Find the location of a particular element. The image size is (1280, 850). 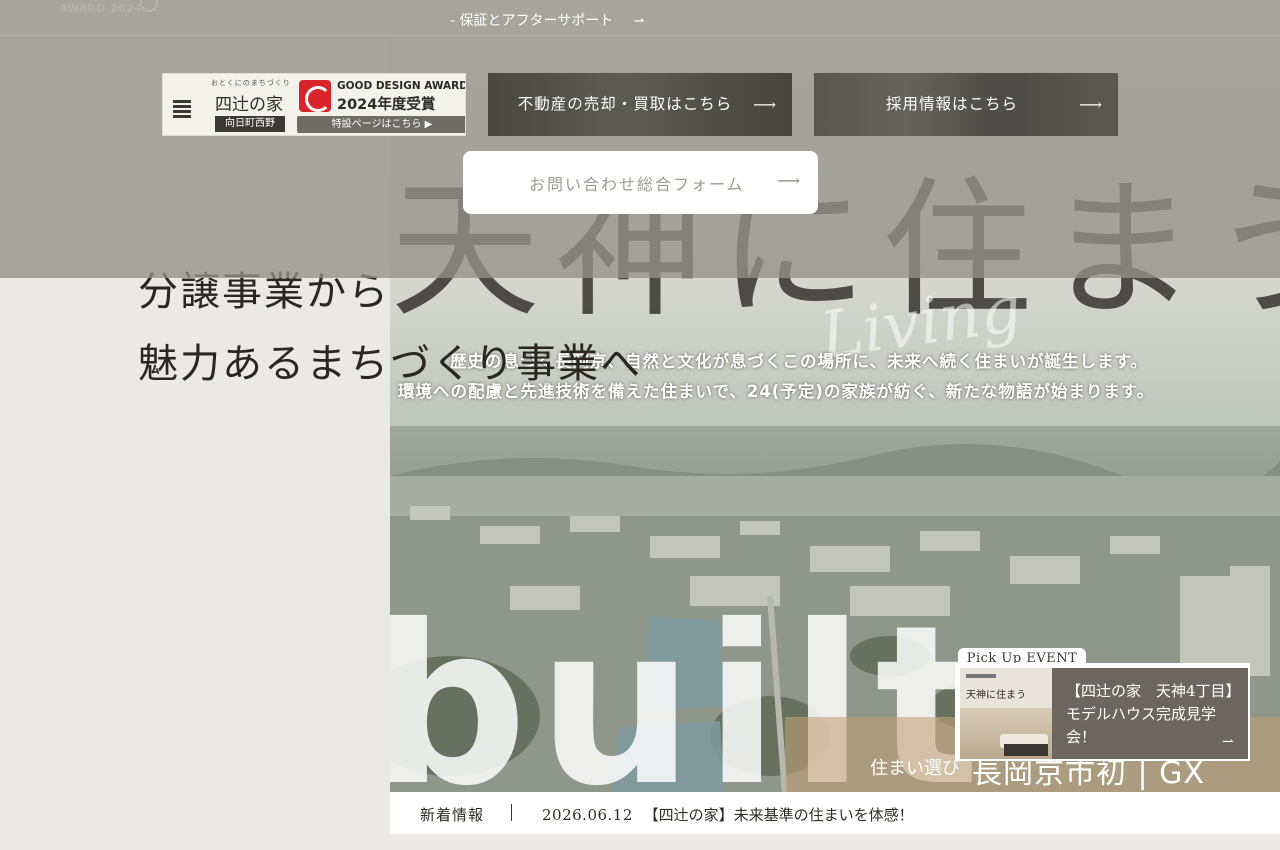

recruit-label: 採用情報はこちら is located at coordinates (951, 104).